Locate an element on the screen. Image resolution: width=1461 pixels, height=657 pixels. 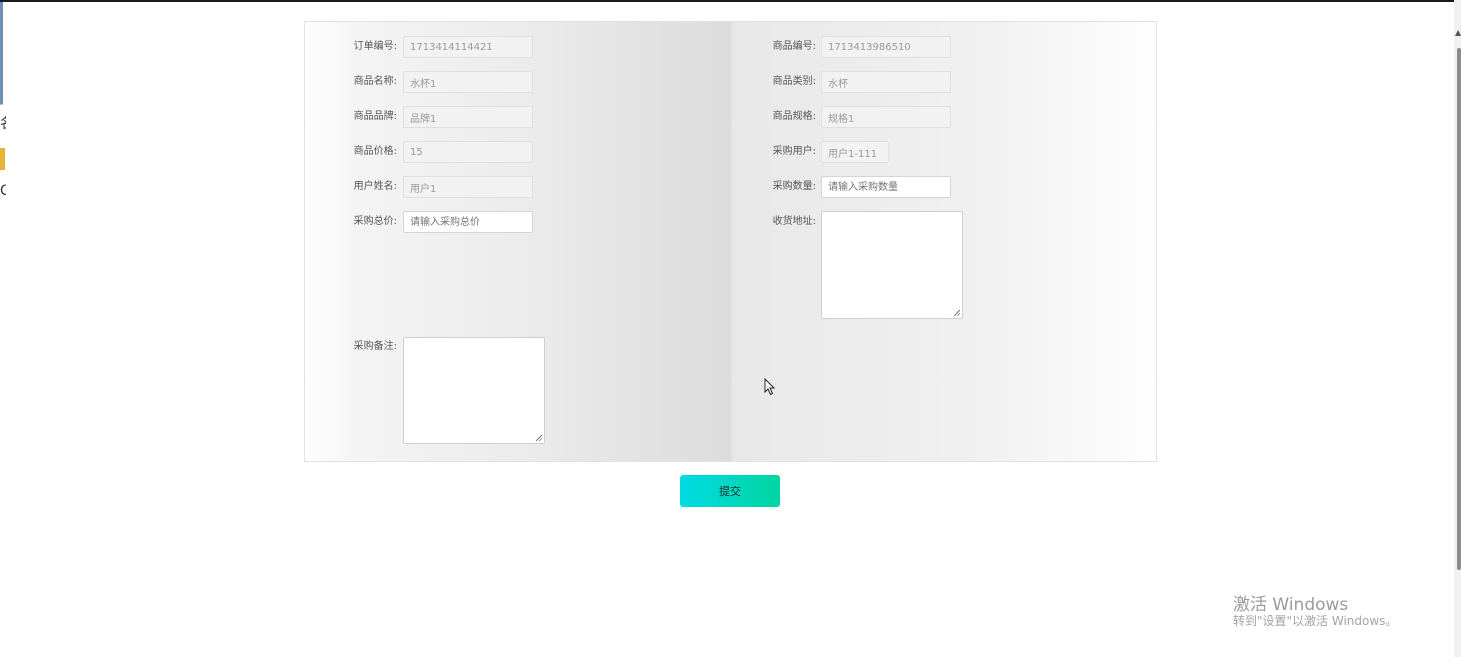
total-price-label: 采购总价: is located at coordinates (375, 221).